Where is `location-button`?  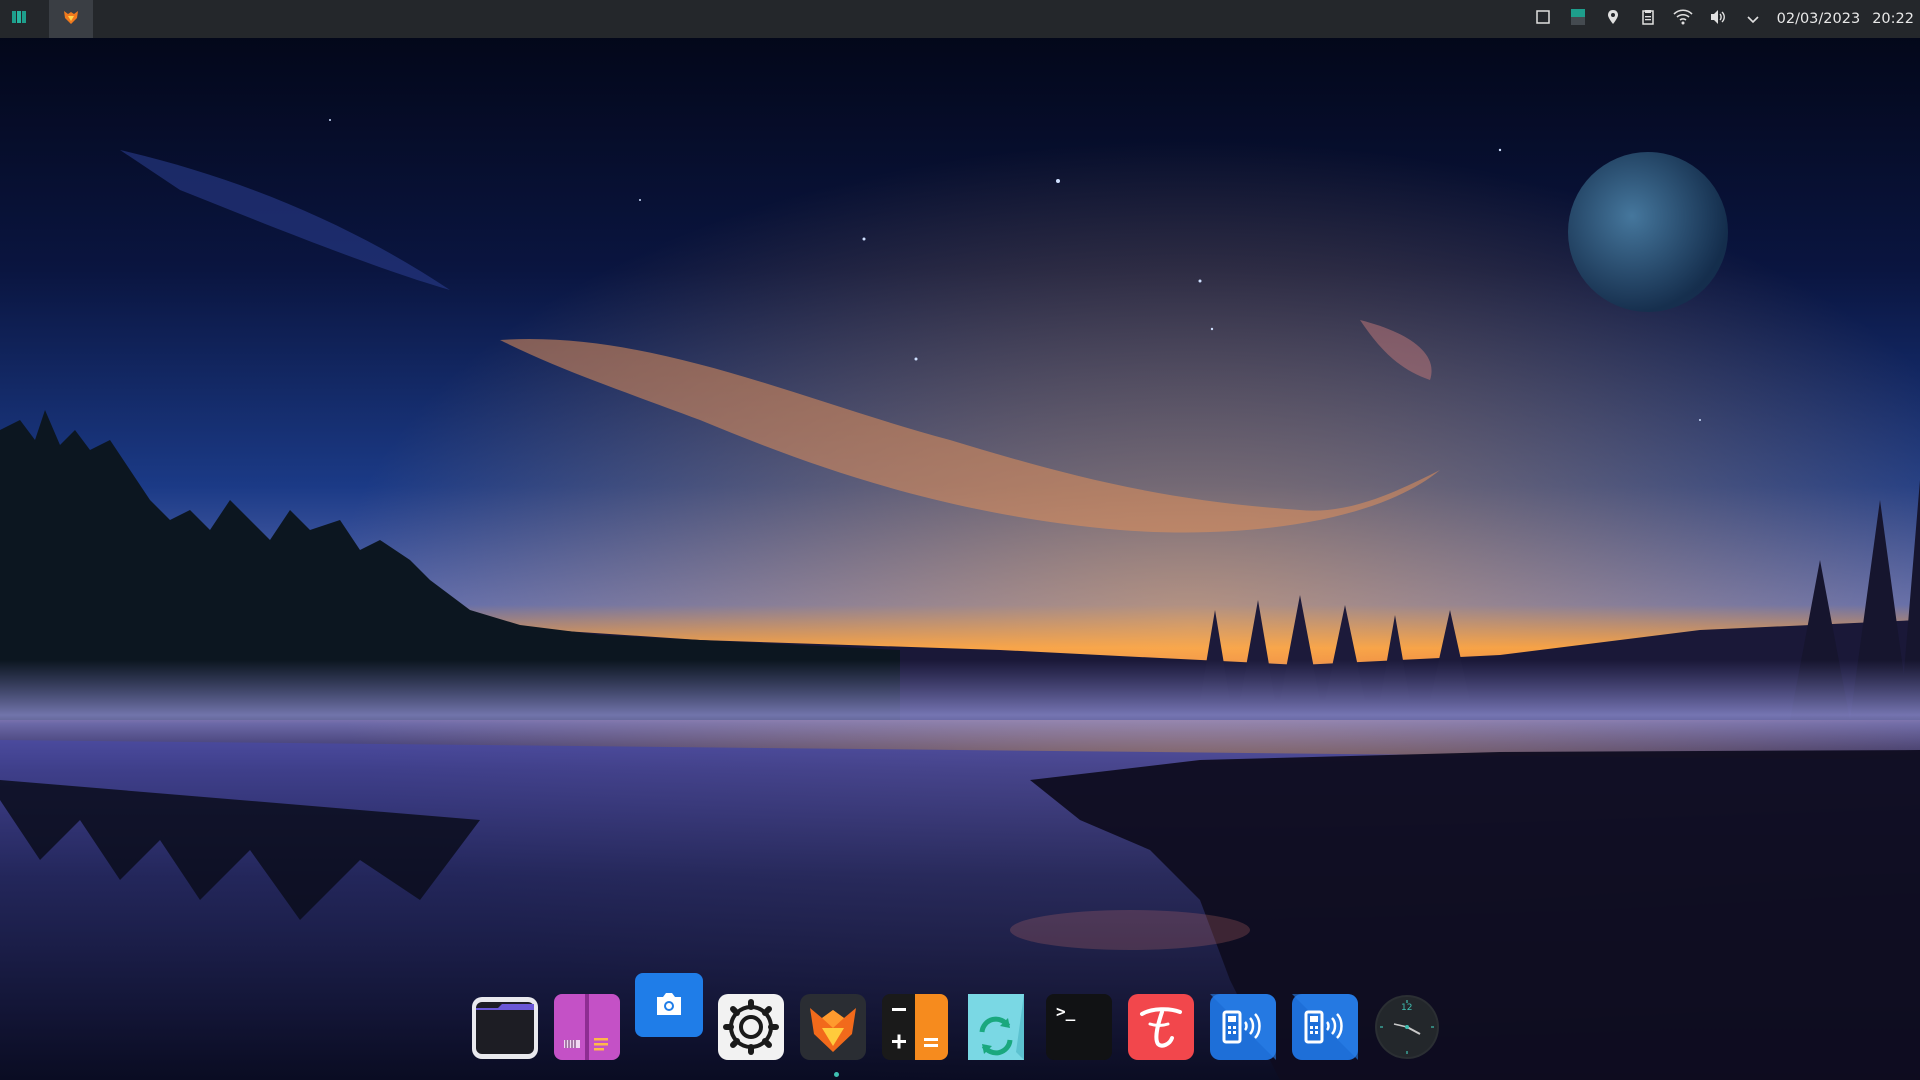 location-button is located at coordinates (1613, 19).